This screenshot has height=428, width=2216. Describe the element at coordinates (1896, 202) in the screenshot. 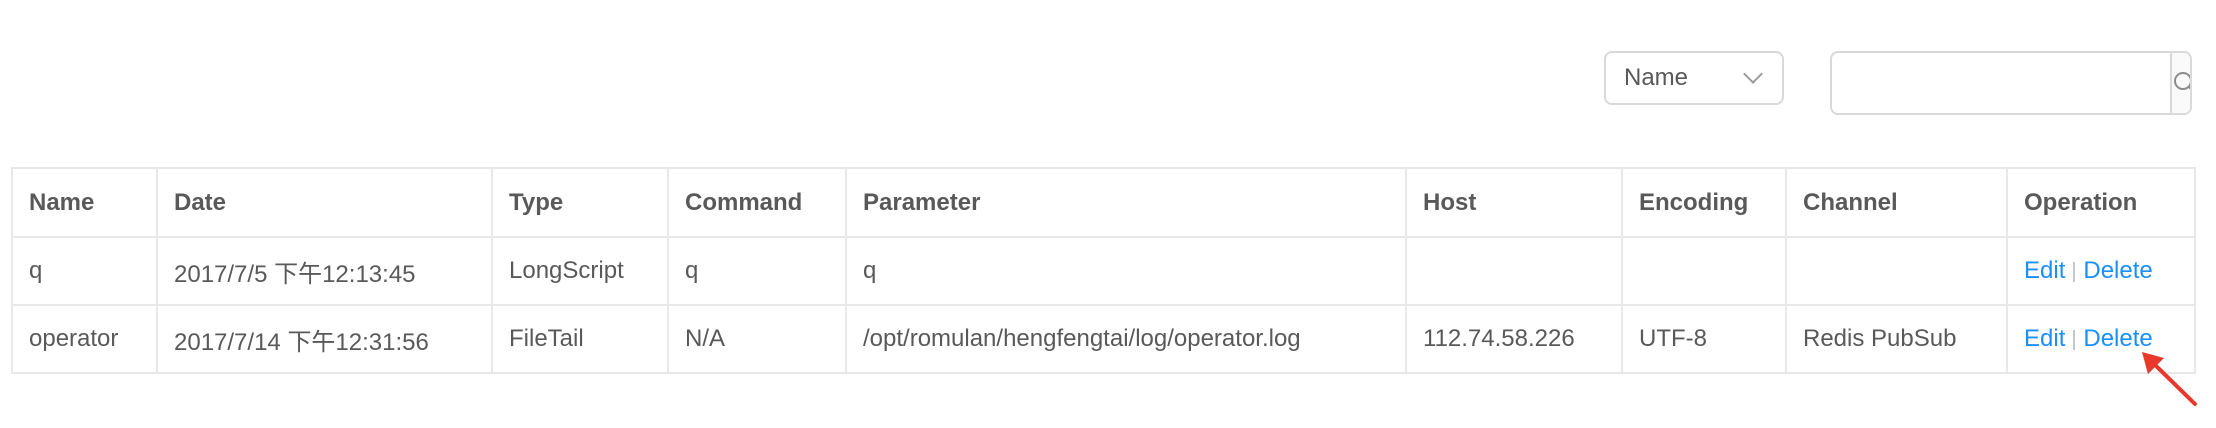

I see `column-header-channel: Channel` at that location.